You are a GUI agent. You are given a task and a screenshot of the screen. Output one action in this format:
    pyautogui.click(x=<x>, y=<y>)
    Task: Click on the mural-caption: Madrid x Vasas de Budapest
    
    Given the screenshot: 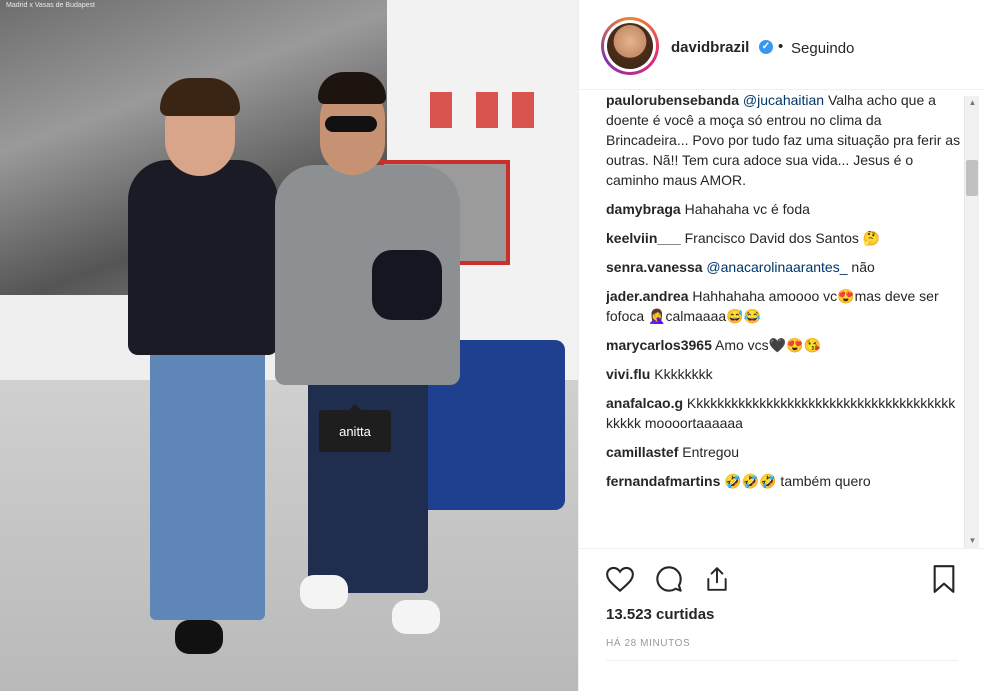 What is the action you would take?
    pyautogui.click(x=50, y=5)
    